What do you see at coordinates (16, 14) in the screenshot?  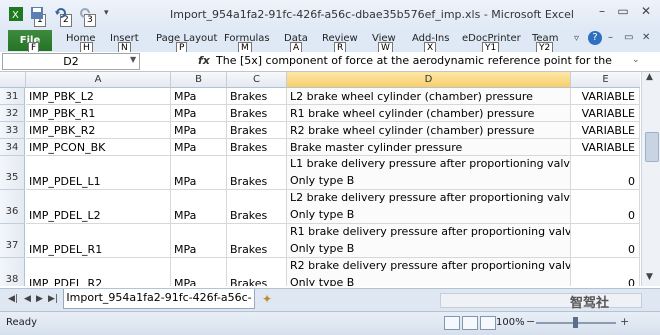 I see `excel-logo-icon: X` at bounding box center [16, 14].